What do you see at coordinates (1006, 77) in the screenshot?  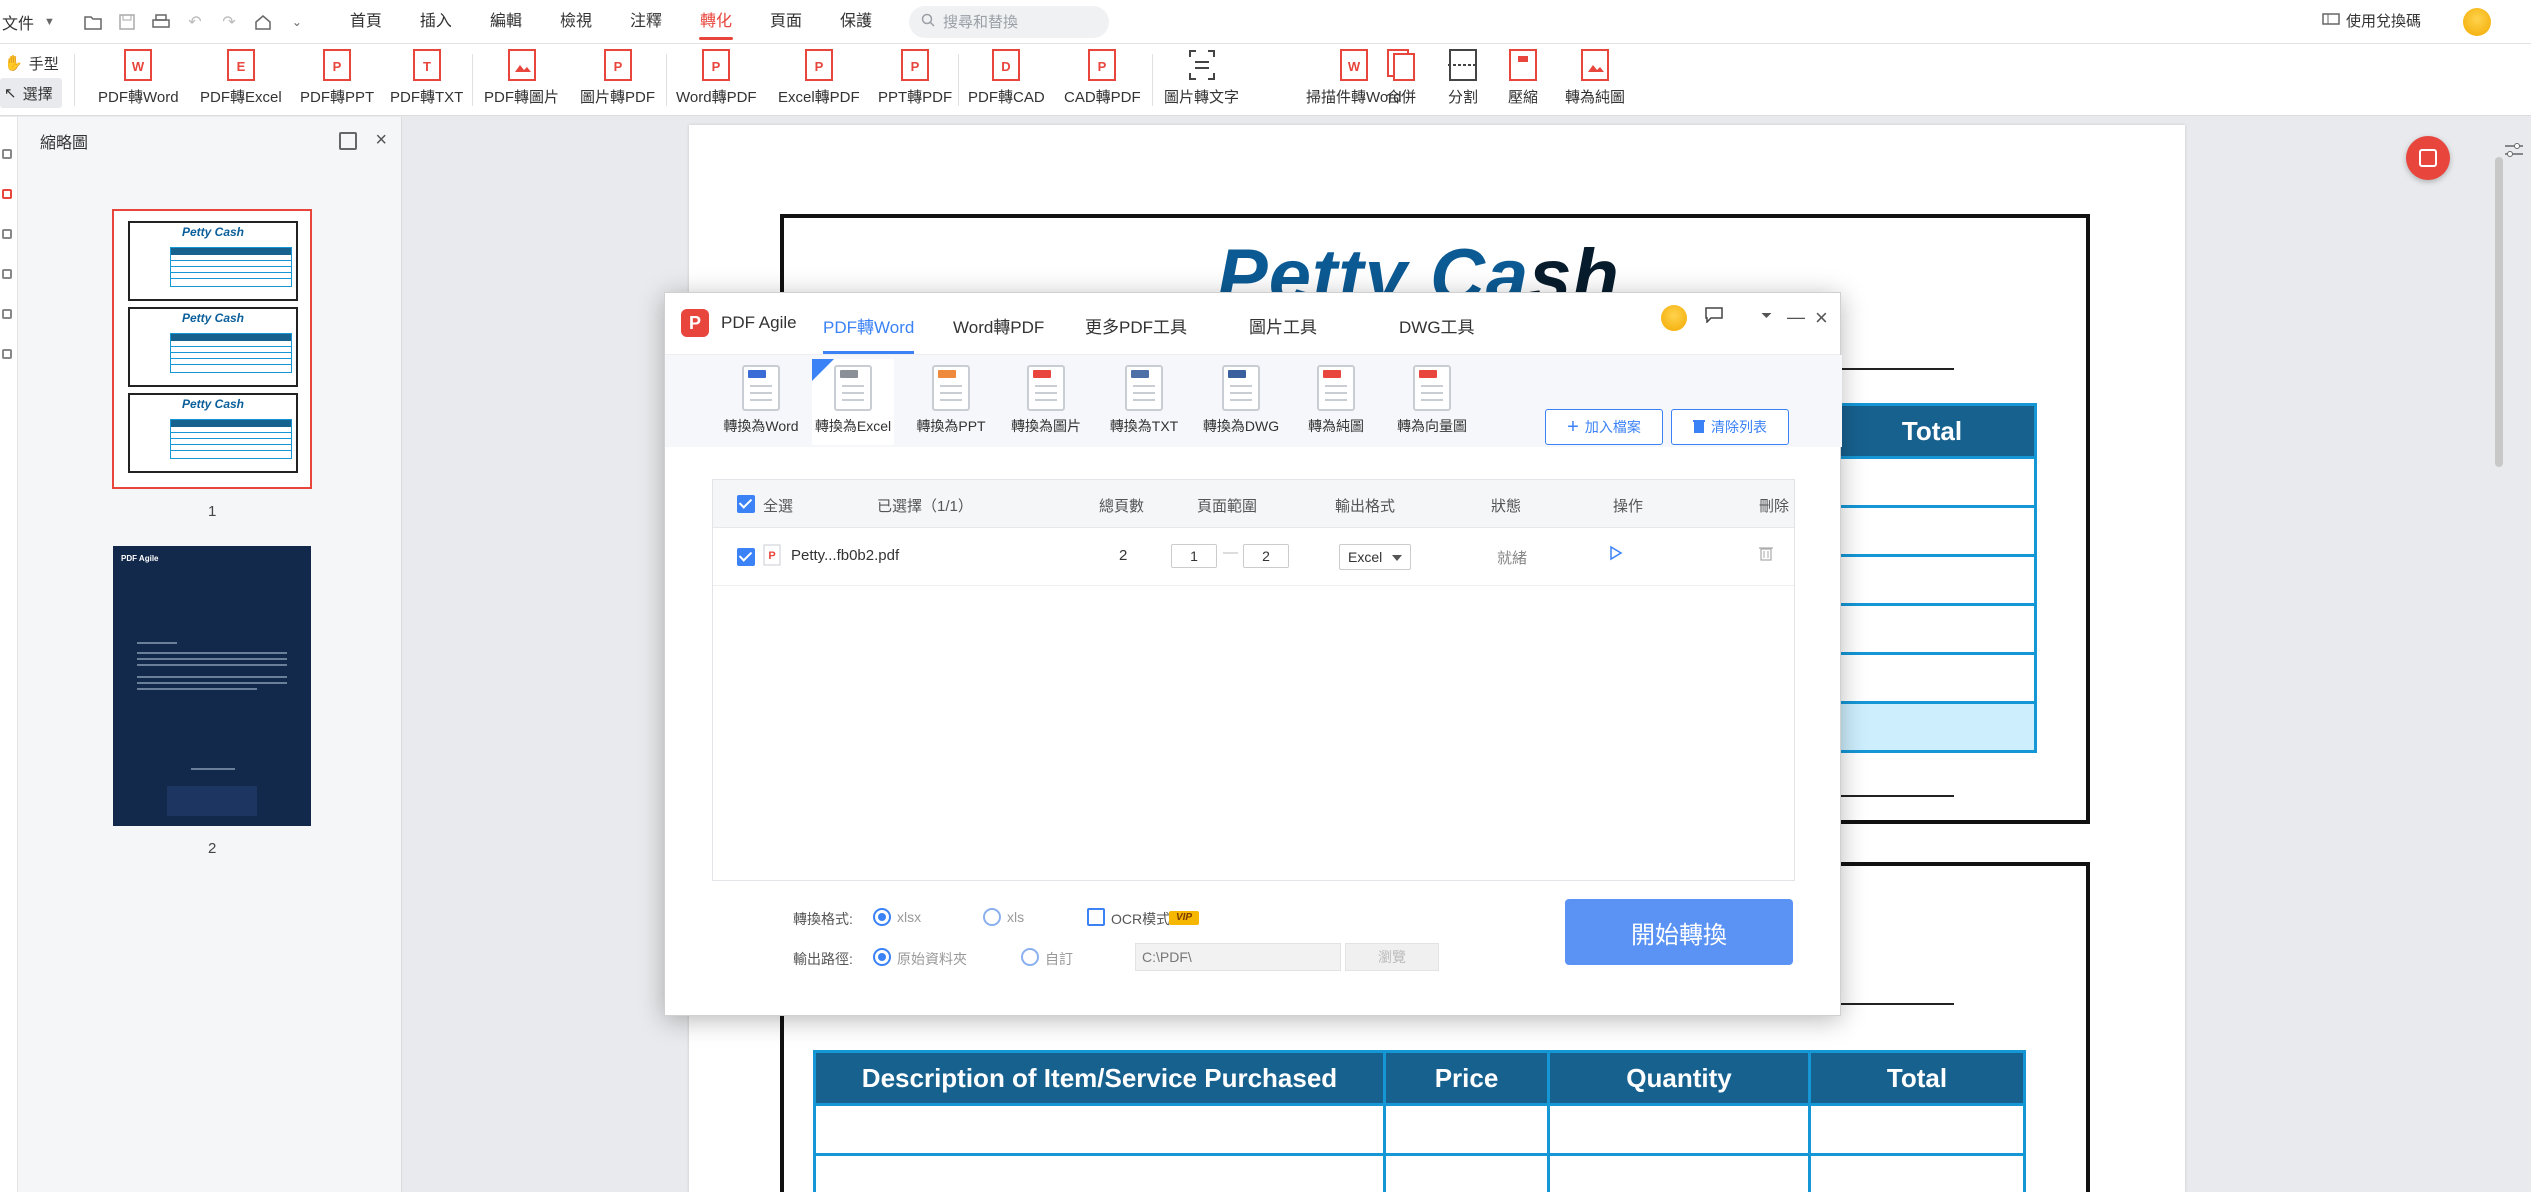 I see `pdf-to-cad-button: D PDF轉CAD` at bounding box center [1006, 77].